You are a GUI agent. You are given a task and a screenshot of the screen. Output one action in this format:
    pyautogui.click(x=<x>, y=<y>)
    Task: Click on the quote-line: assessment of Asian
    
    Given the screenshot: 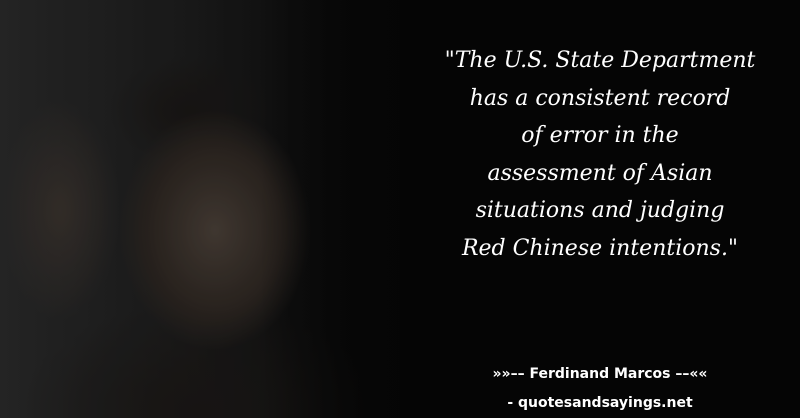 What is the action you would take?
    pyautogui.click(x=600, y=173)
    